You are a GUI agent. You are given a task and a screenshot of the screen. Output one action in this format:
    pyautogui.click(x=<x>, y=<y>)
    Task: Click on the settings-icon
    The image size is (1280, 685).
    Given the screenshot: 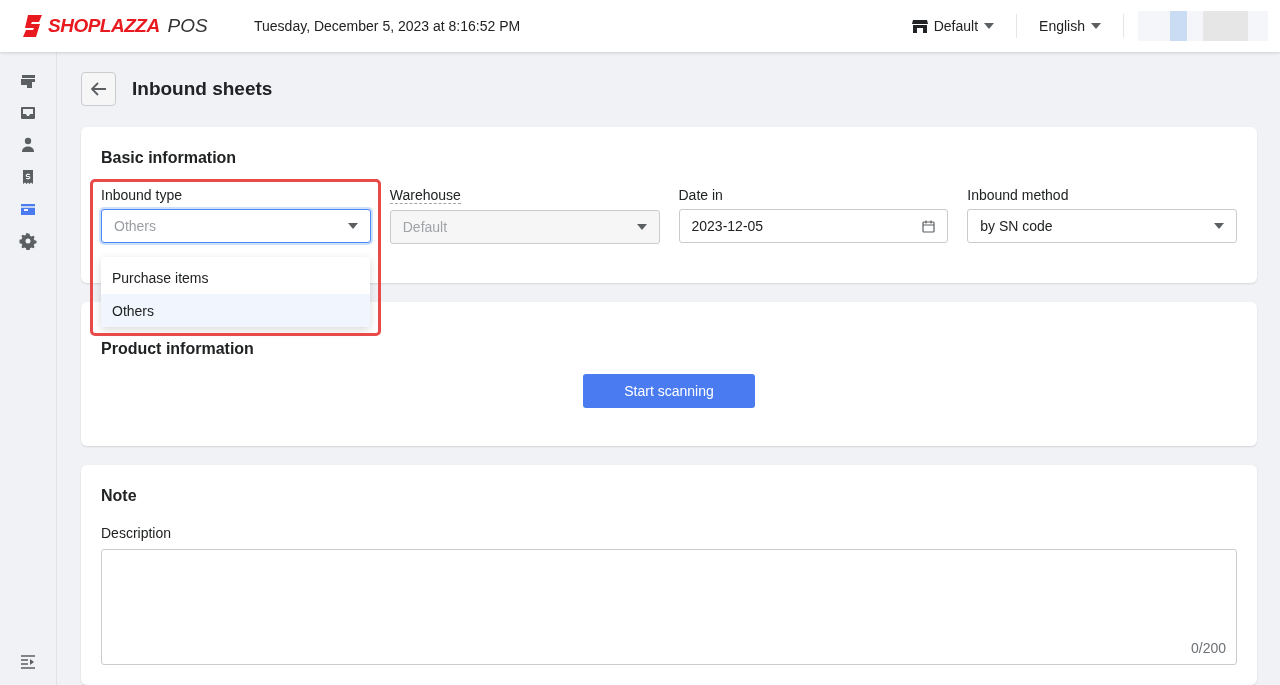 What is the action you would take?
    pyautogui.click(x=28, y=241)
    